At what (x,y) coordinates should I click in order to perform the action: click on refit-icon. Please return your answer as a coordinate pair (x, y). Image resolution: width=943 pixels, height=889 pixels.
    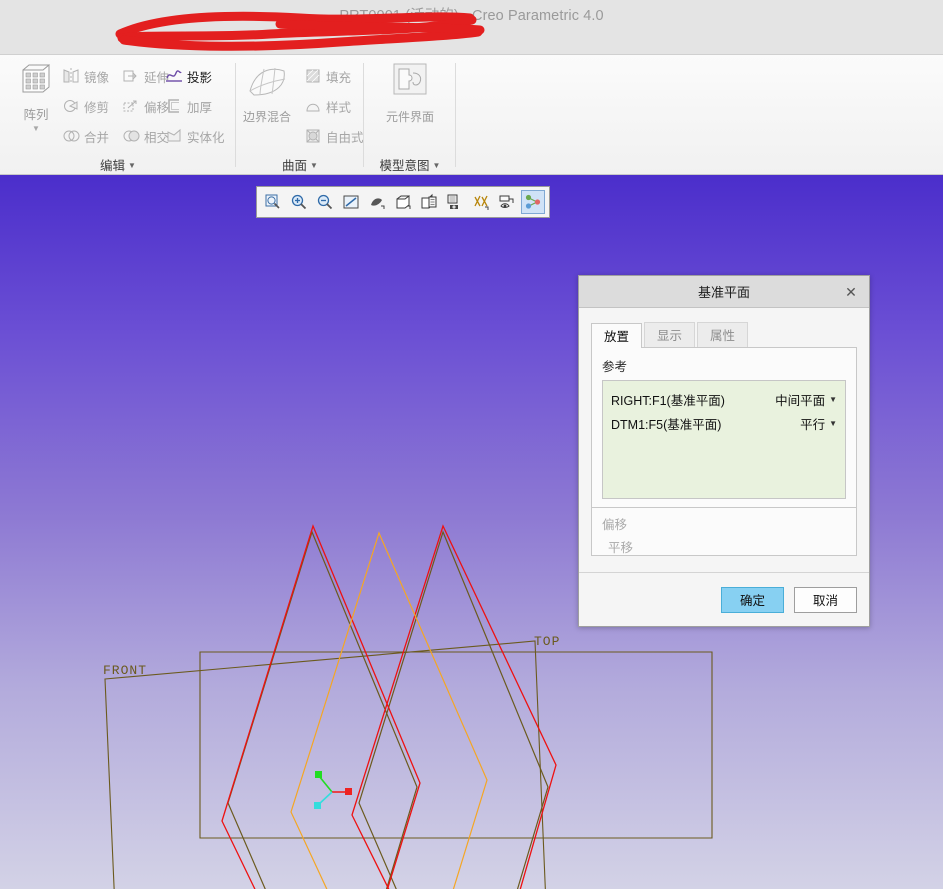
    Looking at the image, I should click on (273, 202).